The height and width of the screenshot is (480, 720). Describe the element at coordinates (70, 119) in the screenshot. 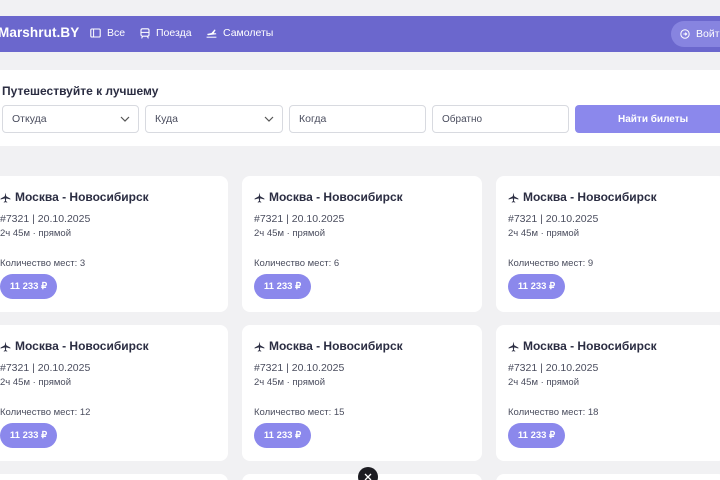

I see `from-select: Откуда` at that location.